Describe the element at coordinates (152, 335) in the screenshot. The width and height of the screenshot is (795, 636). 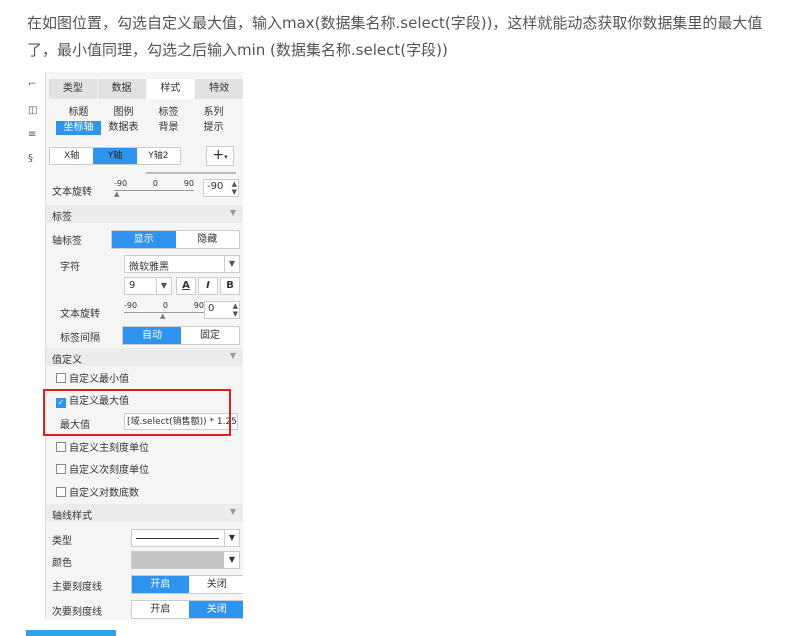
I see `option-auto: 自动` at that location.